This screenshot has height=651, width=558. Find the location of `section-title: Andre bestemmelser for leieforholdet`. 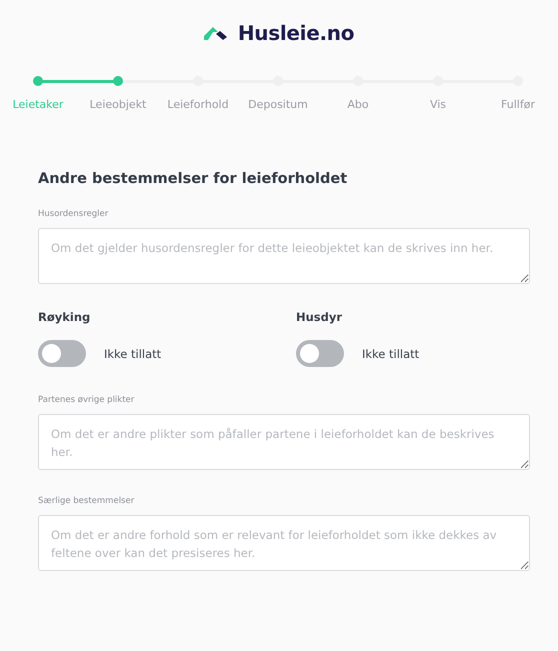

section-title: Andre bestemmelser for leieforholdet is located at coordinates (193, 179).